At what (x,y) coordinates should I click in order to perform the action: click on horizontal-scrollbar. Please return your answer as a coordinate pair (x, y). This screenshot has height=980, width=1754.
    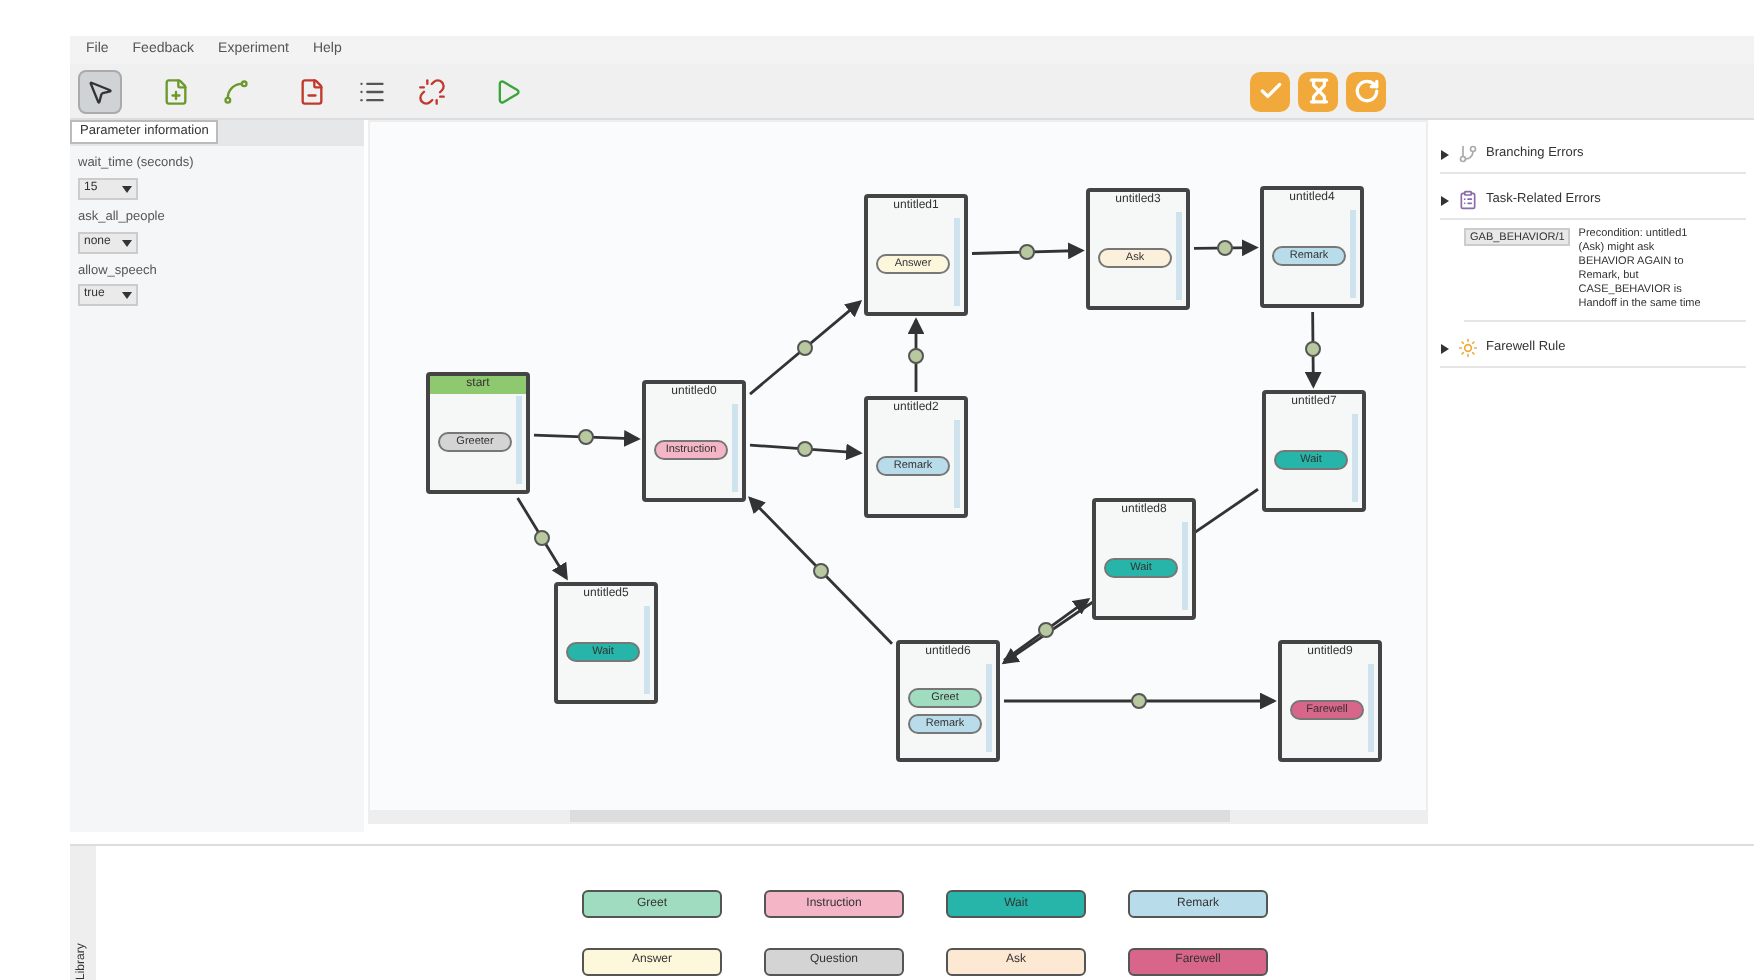
    Looking at the image, I should click on (898, 816).